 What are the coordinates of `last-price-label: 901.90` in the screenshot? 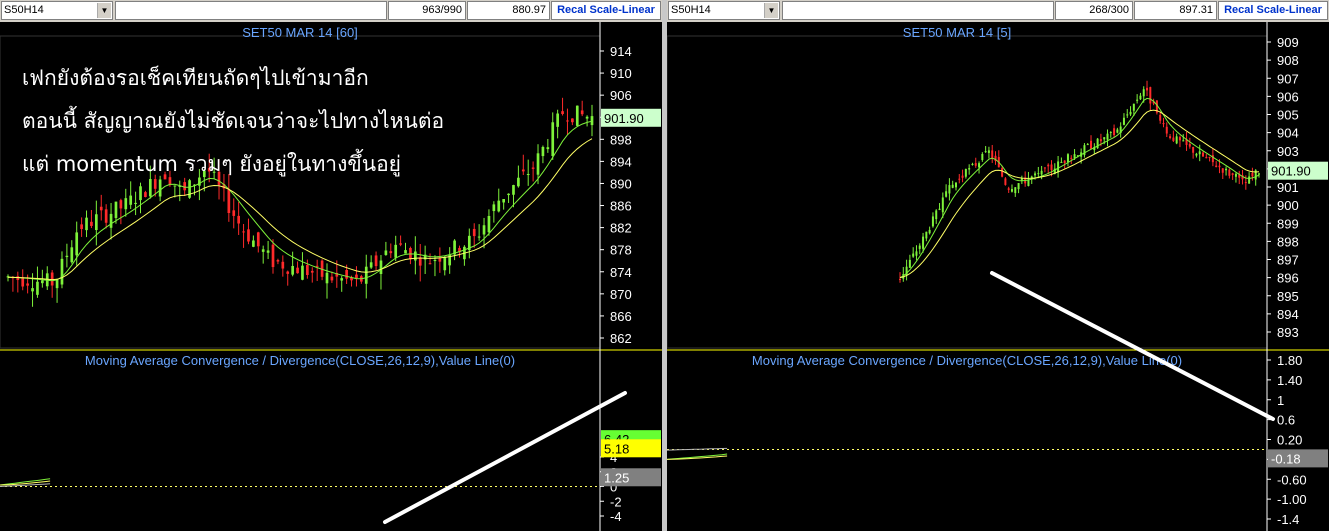 It's located at (1291, 171).